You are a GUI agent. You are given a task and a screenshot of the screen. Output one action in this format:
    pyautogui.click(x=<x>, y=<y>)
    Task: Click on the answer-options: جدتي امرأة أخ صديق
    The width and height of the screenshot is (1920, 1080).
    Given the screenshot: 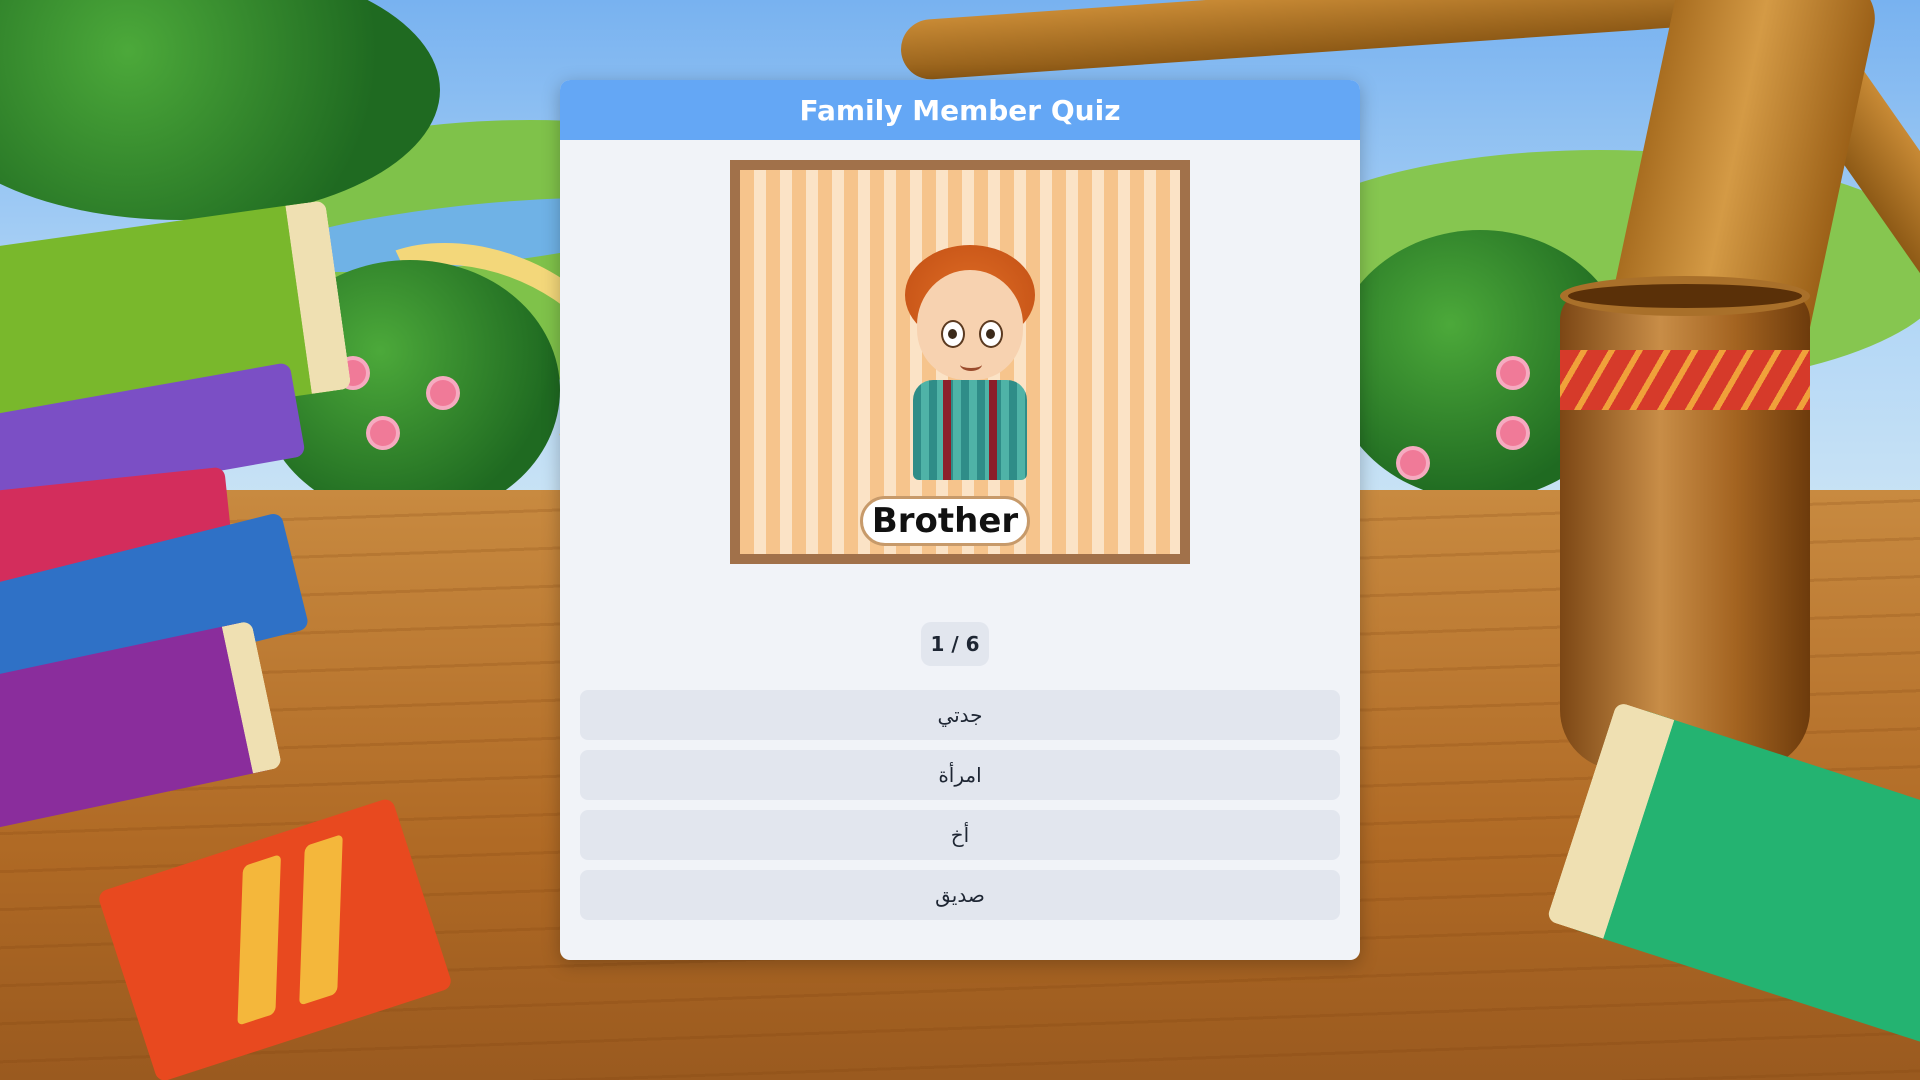 What is the action you would take?
    pyautogui.click(x=960, y=810)
    